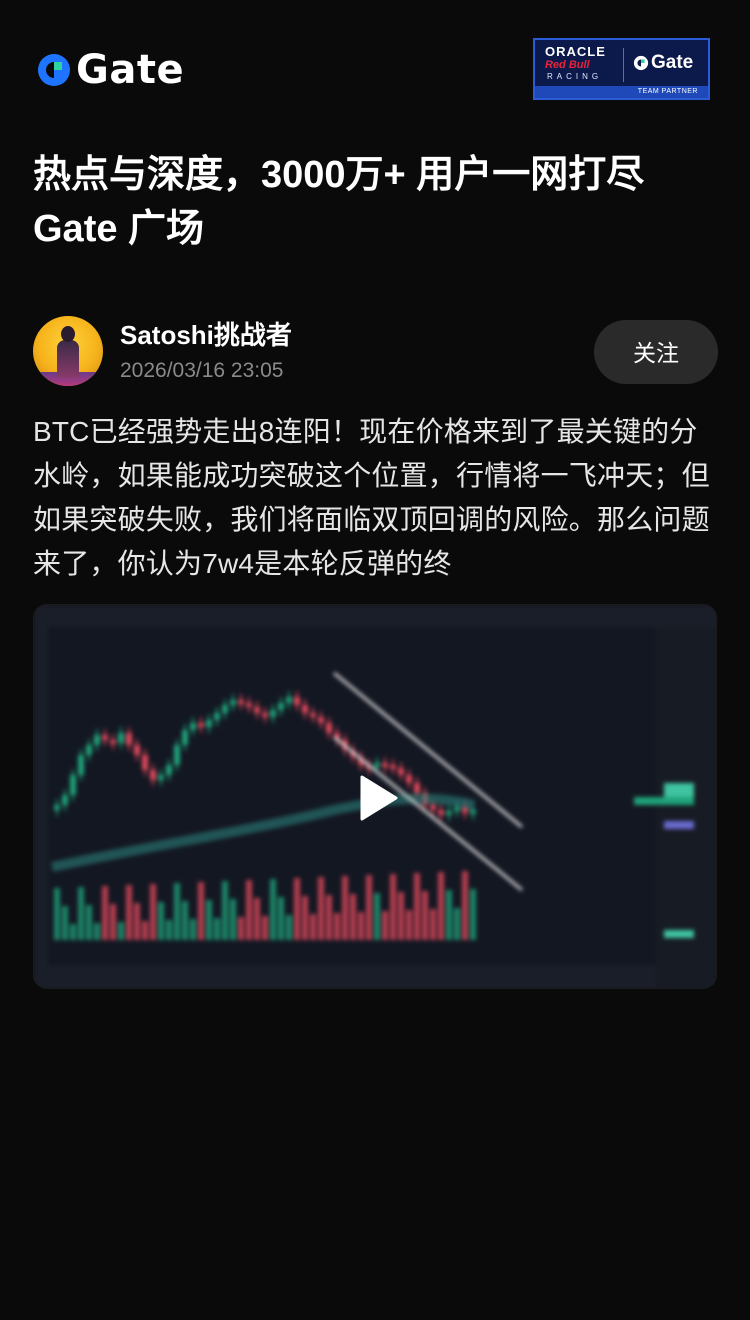  I want to click on partner-gate-text: Gate, so click(672, 62).